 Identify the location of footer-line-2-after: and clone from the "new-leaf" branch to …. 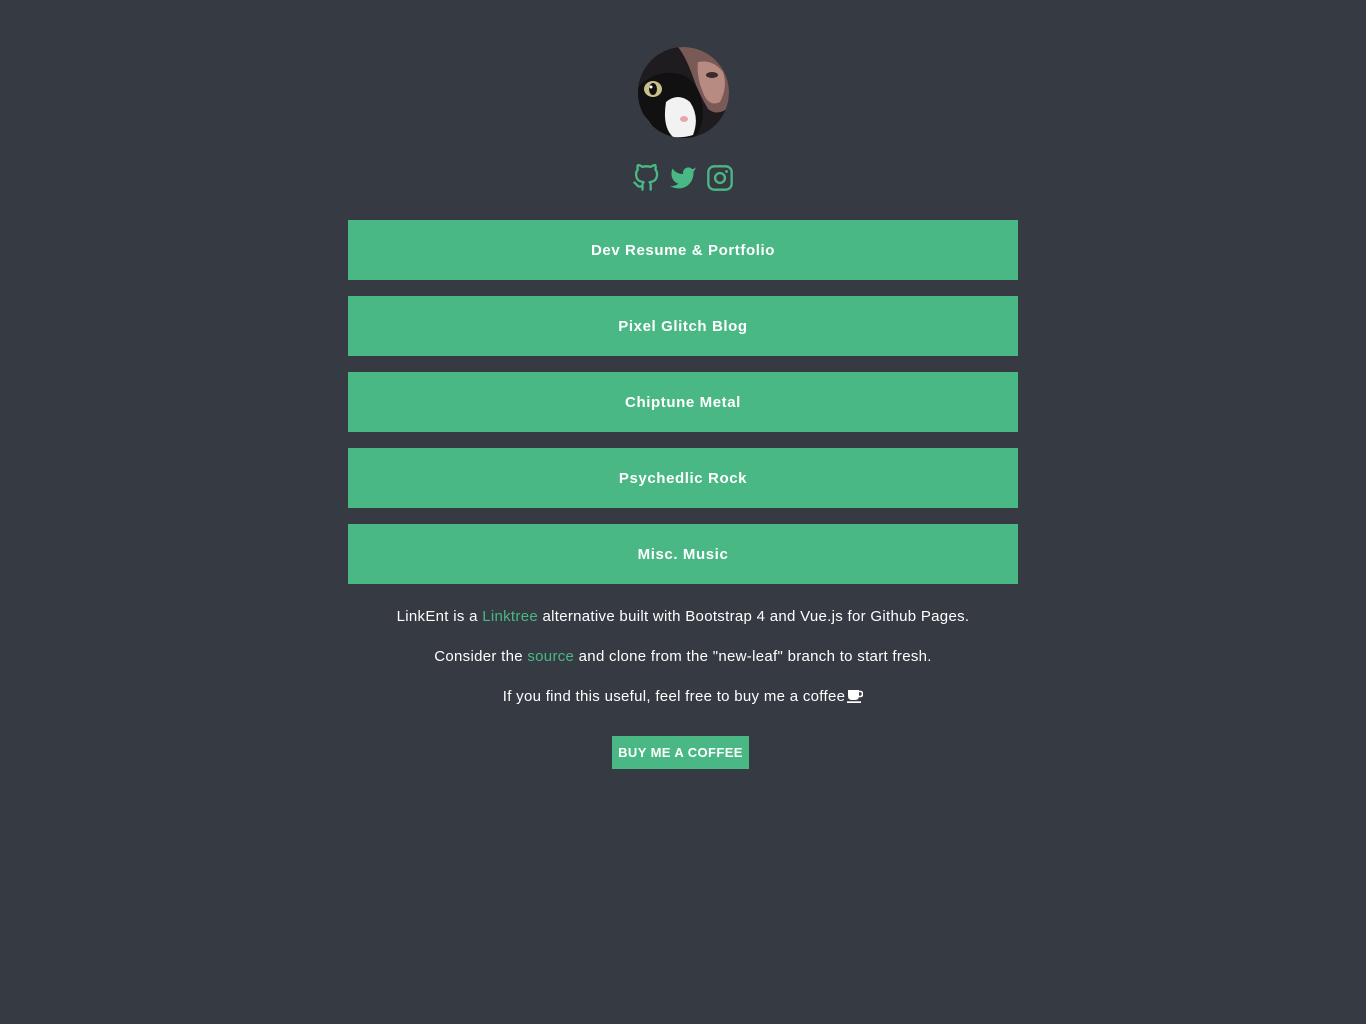
(753, 656).